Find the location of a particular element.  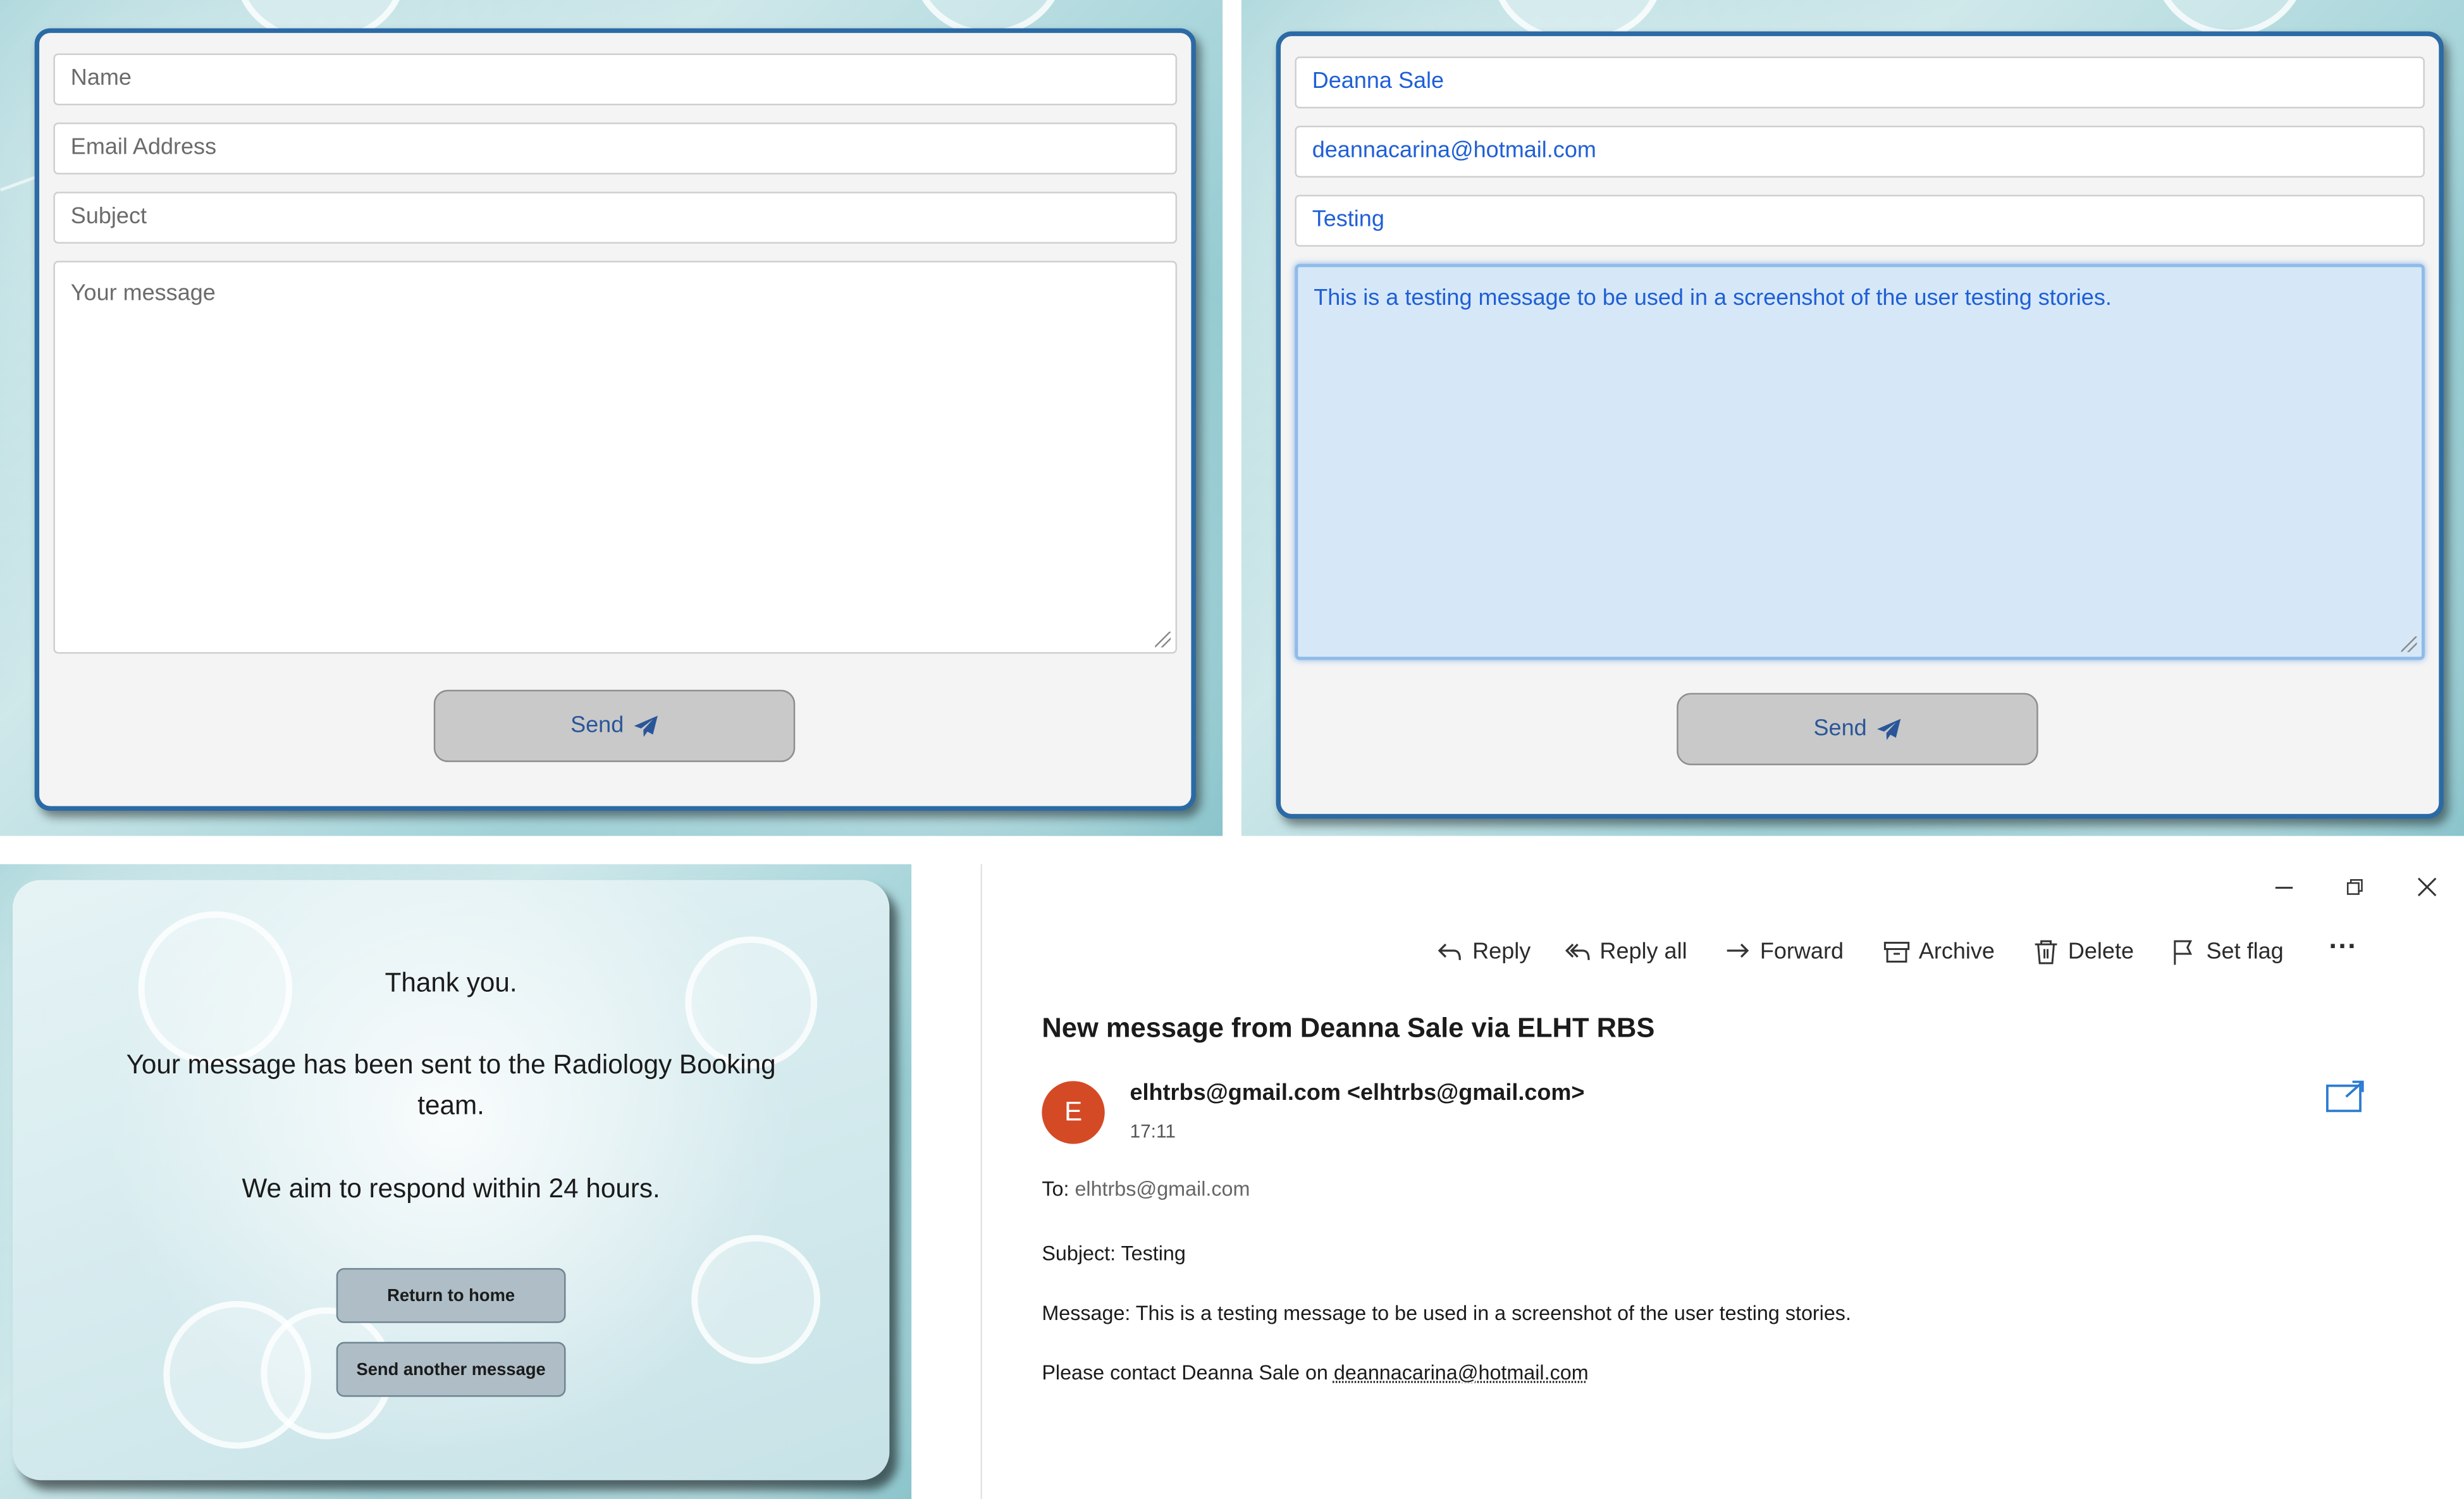

return-home-button: Return to home is located at coordinates (451, 1295).